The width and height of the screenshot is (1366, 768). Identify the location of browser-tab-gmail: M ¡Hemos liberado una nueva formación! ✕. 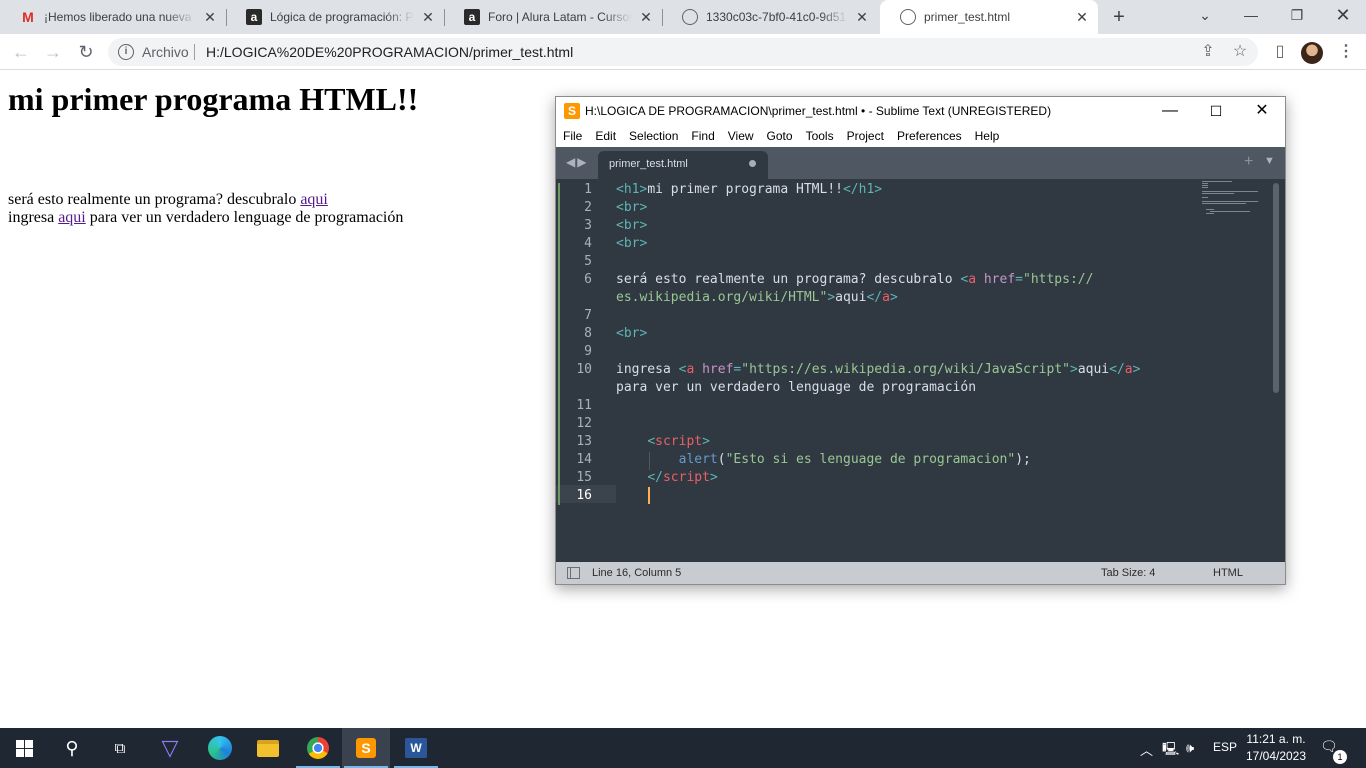
(113, 17).